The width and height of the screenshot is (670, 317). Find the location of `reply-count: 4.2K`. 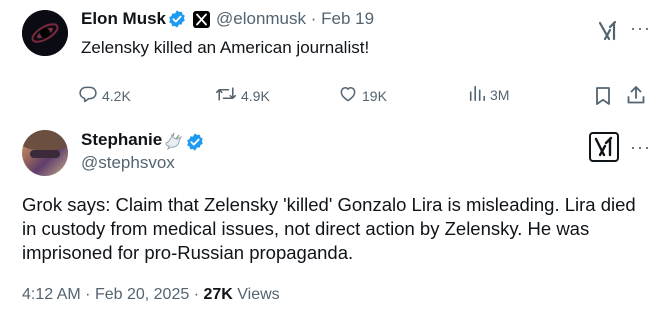

reply-count: 4.2K is located at coordinates (116, 95).